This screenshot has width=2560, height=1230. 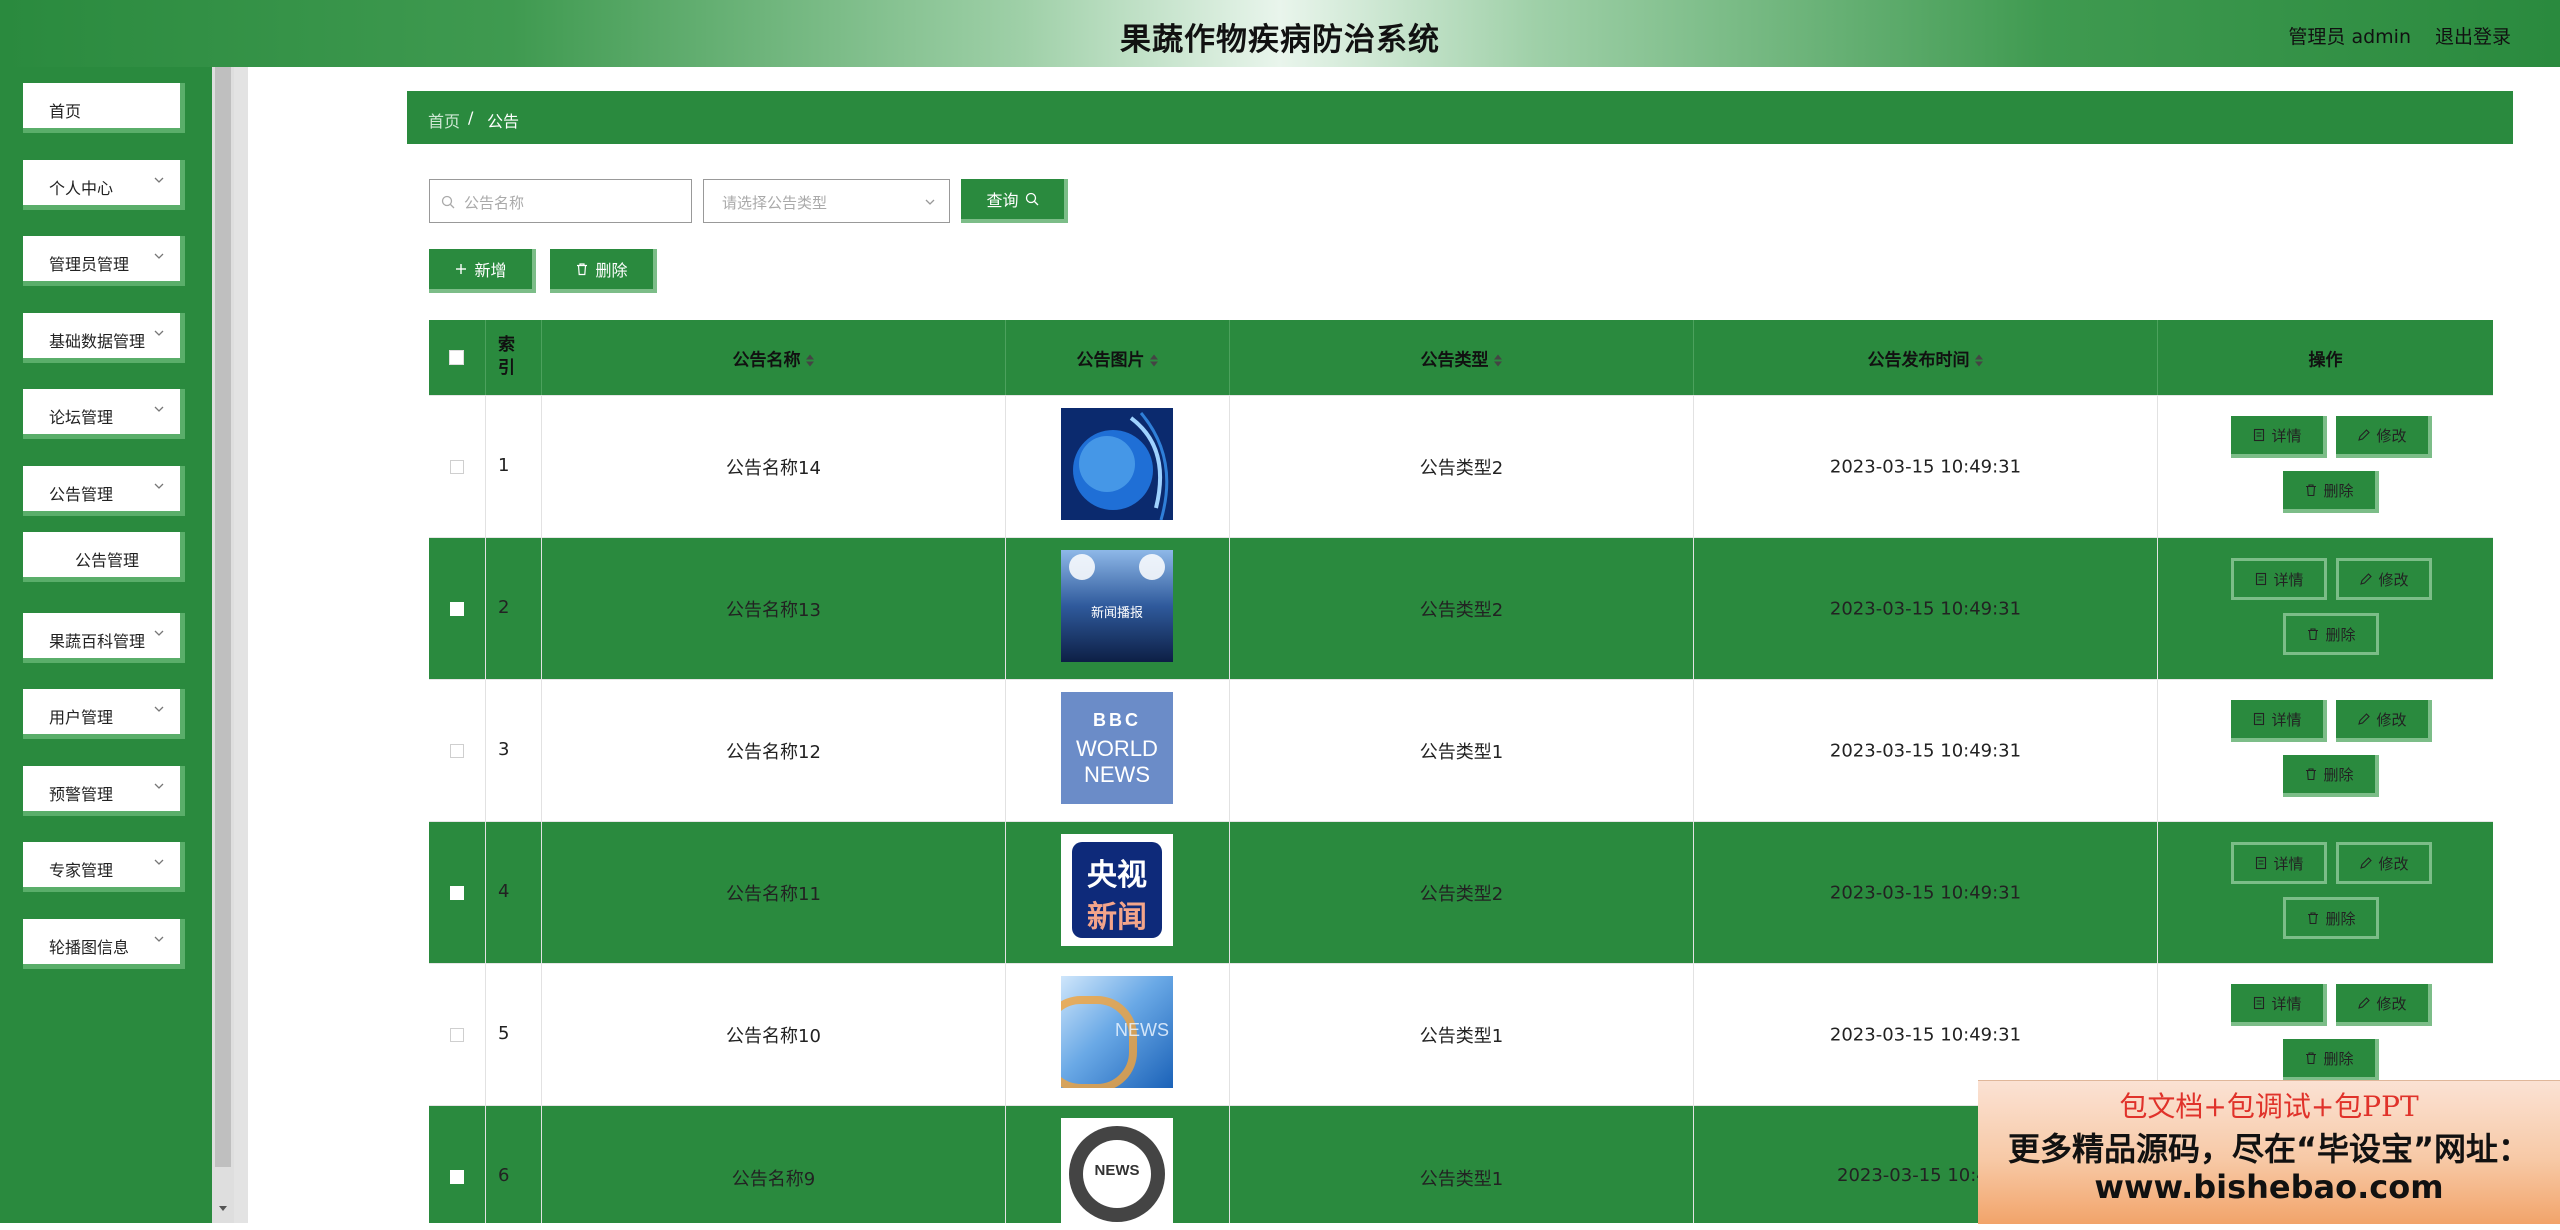 What do you see at coordinates (2259, 435) in the screenshot?
I see `document-icon` at bounding box center [2259, 435].